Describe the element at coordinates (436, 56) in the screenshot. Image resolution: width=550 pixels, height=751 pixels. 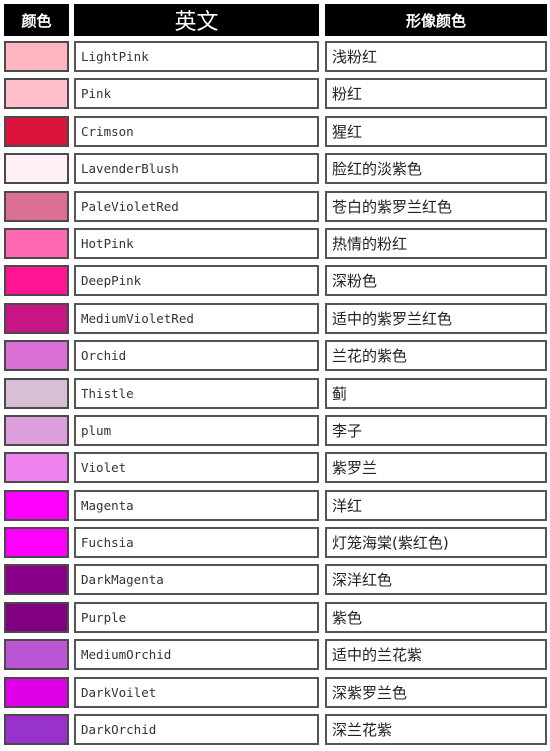
I see `chinese-name: 浅粉红` at that location.